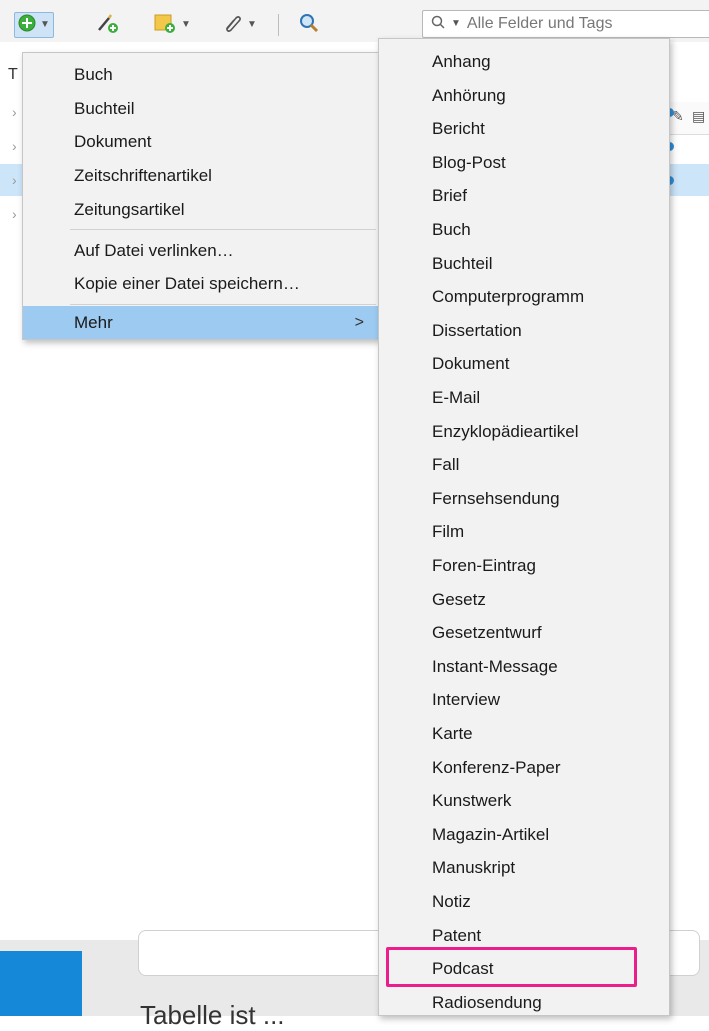  Describe the element at coordinates (699, 116) in the screenshot. I see `notes-column-icon: ▤` at that location.